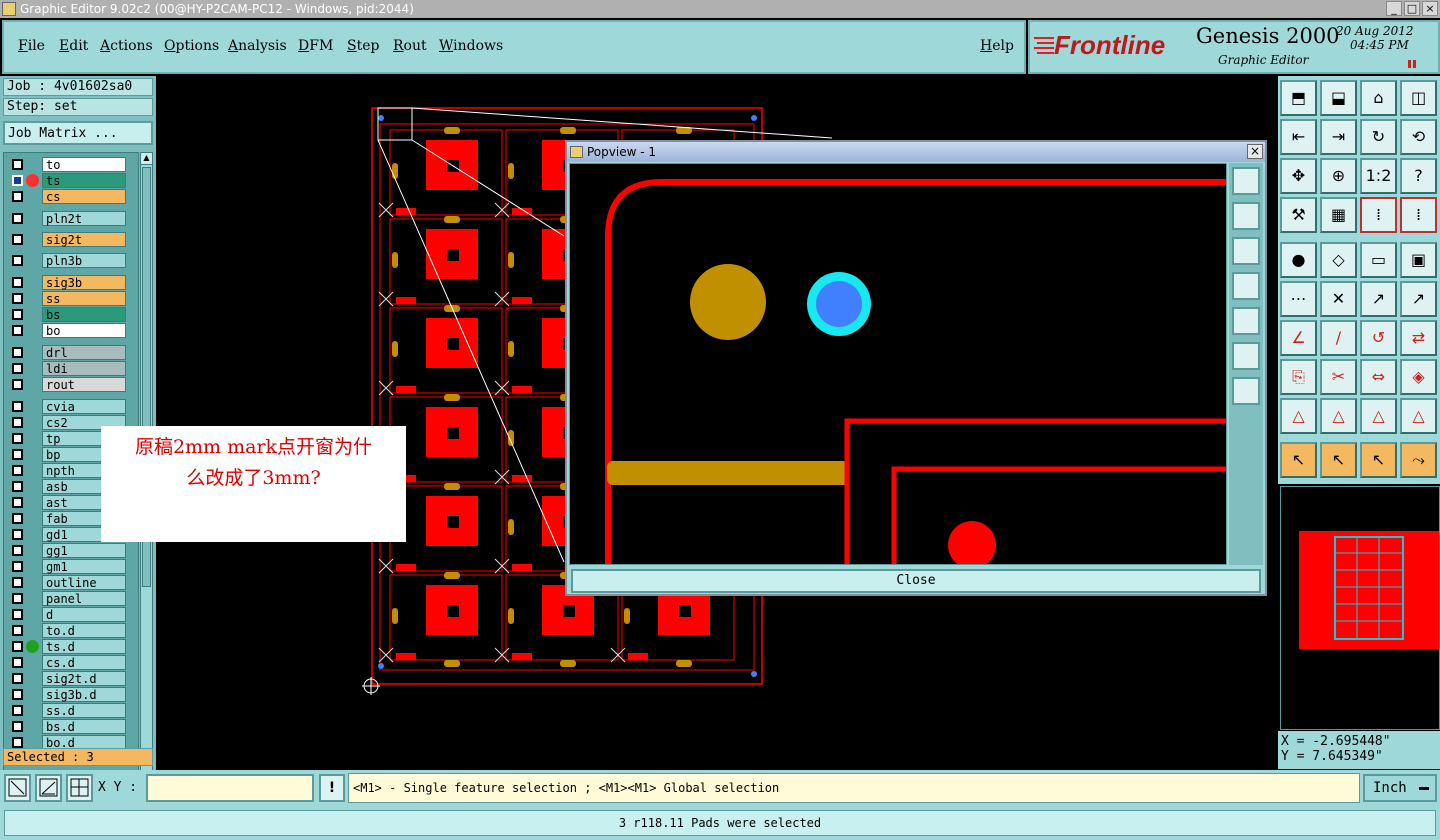 The width and height of the screenshot is (1440, 840). Describe the element at coordinates (916, 581) in the screenshot. I see `popview-close-button: Close` at that location.